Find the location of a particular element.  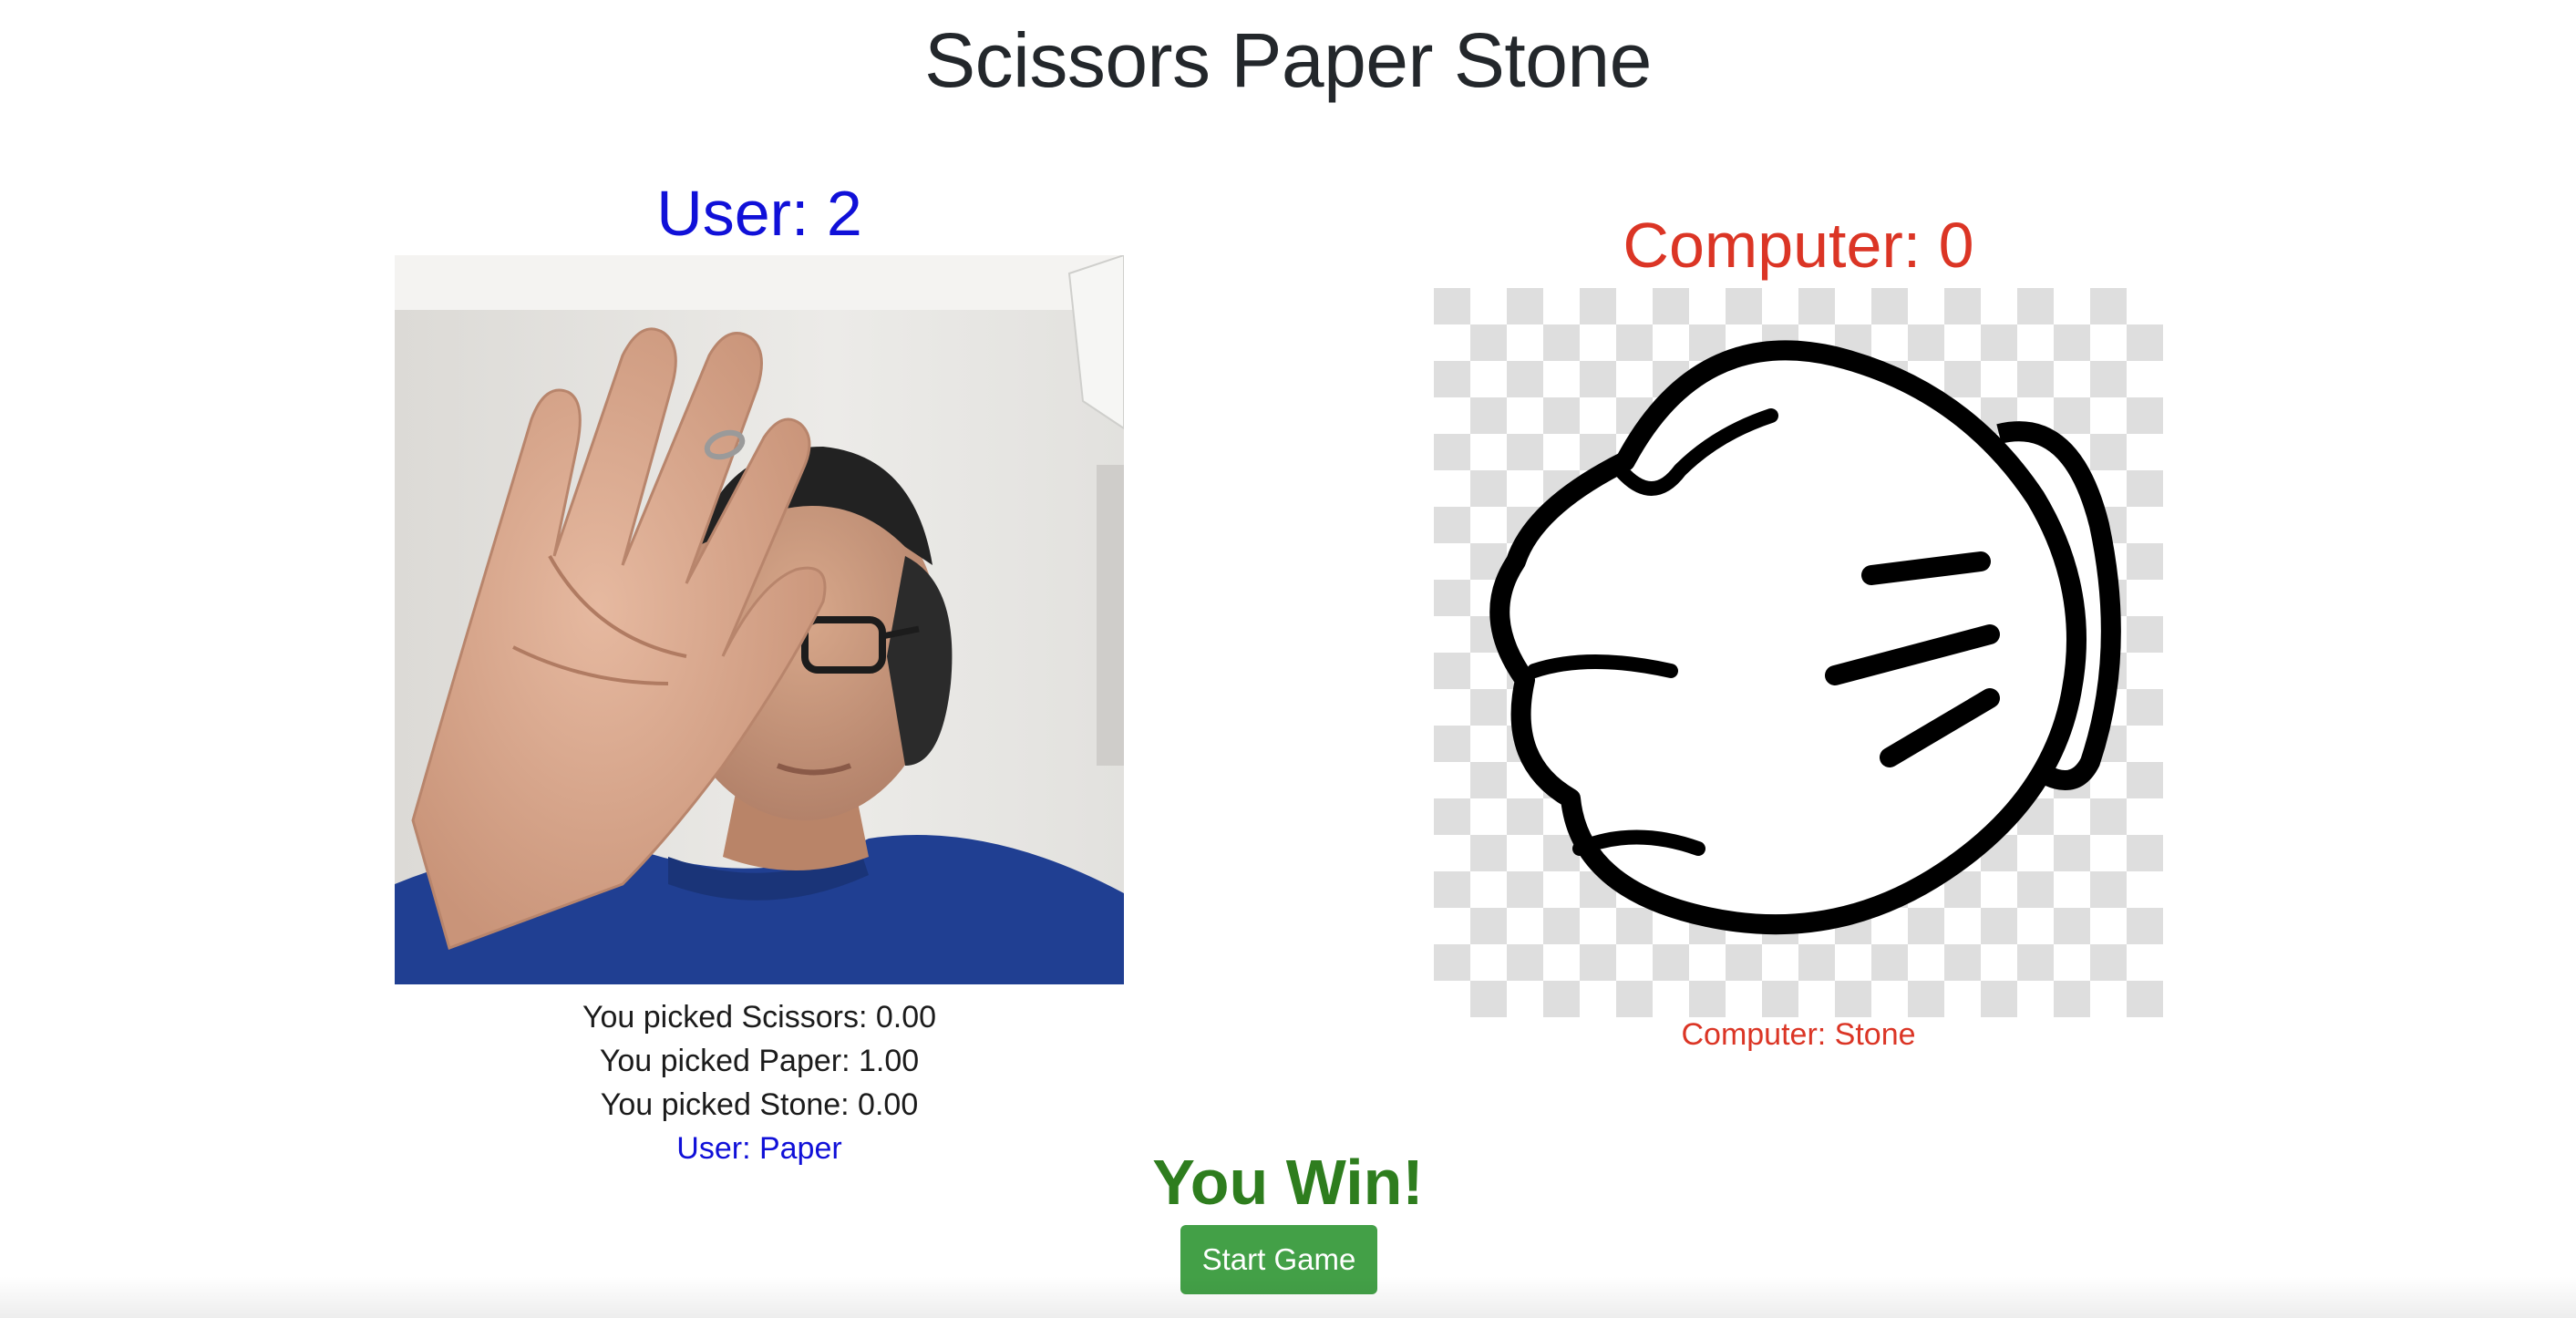

prob-scissors: You picked Scissors: 0.00 is located at coordinates (759, 1017).